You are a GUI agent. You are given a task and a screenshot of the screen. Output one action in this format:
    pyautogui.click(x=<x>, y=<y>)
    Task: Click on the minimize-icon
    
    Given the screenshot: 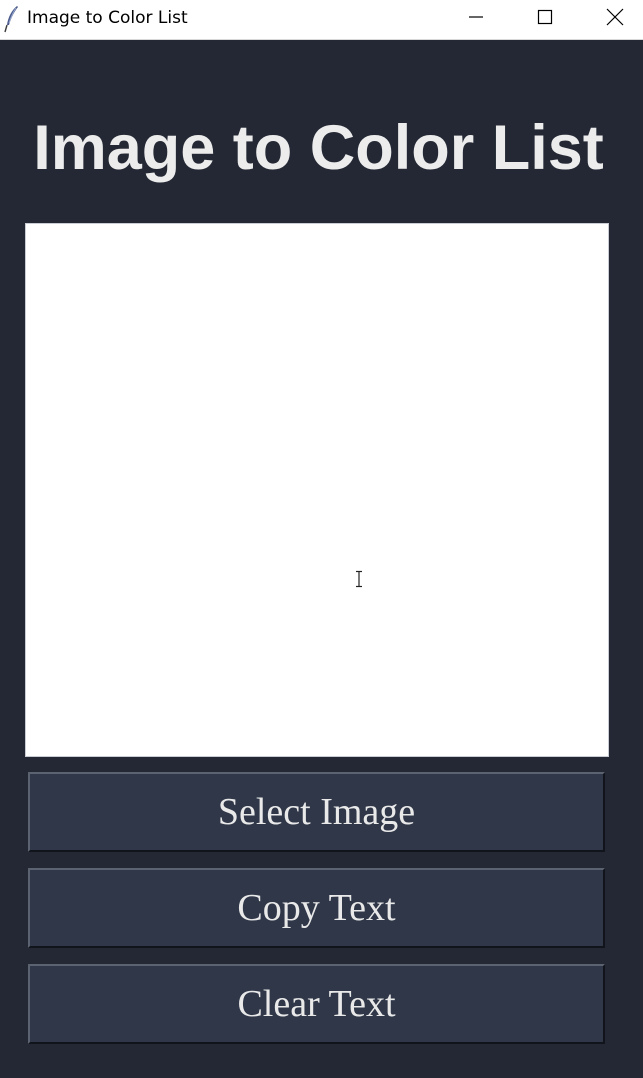 What is the action you would take?
    pyautogui.click(x=476, y=17)
    